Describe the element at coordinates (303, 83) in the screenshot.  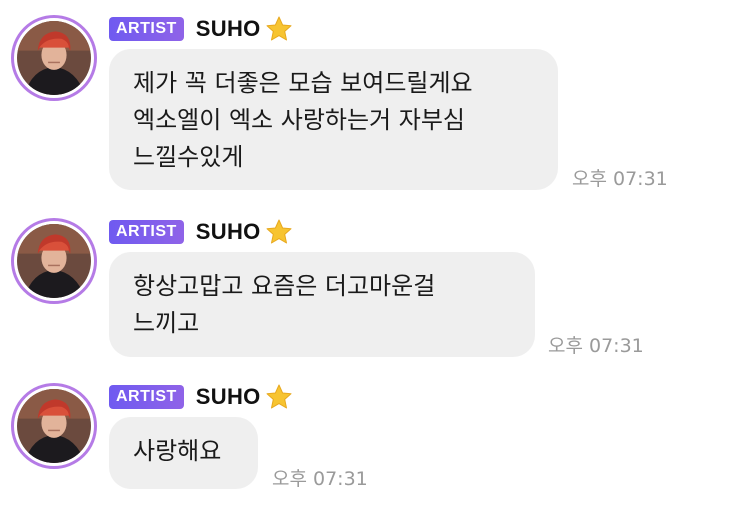
I see `message-text-line: 제가 꼭 더좋은 모습 보여드릴게요` at that location.